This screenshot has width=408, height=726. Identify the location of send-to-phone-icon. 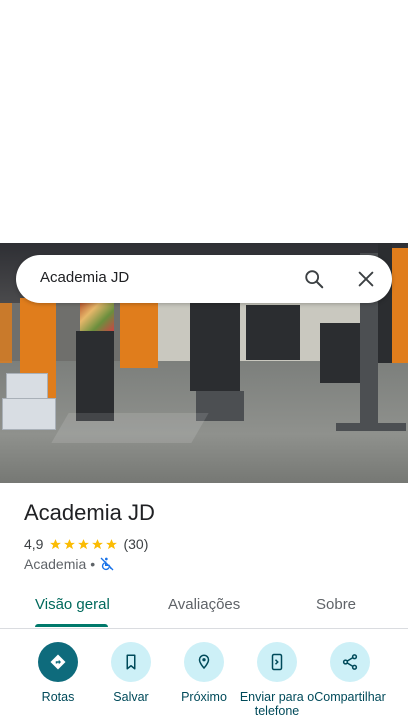
(277, 662).